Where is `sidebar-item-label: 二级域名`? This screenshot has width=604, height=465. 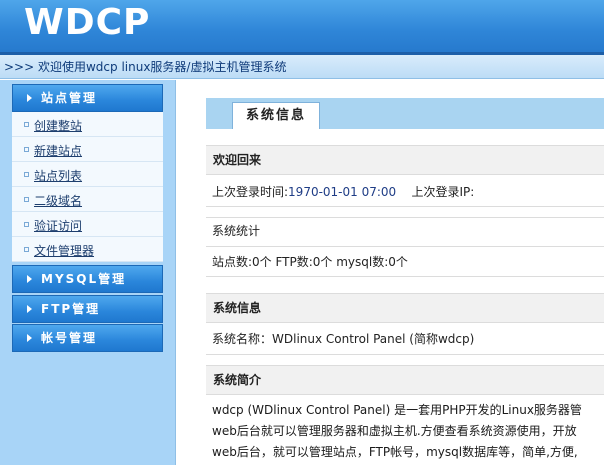 sidebar-item-label: 二级域名 is located at coordinates (58, 201).